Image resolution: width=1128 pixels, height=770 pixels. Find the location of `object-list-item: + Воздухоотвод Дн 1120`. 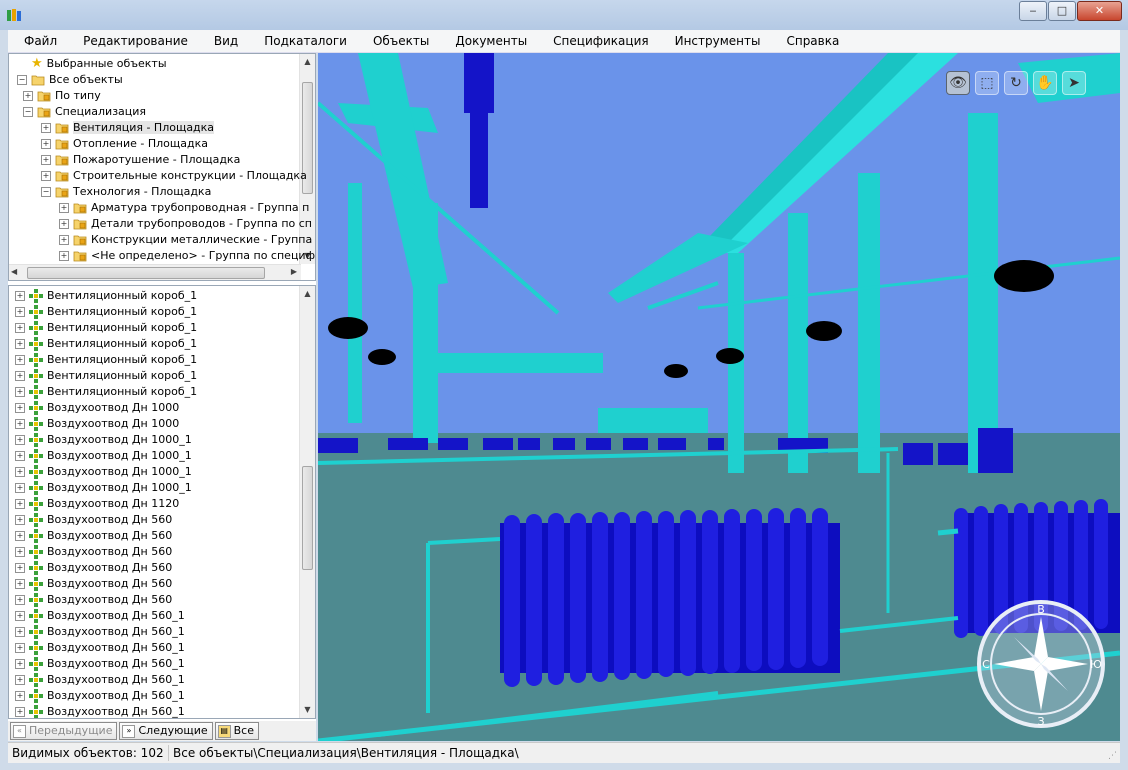

object-list-item: + Воздухоотвод Дн 1120 is located at coordinates (97, 504).